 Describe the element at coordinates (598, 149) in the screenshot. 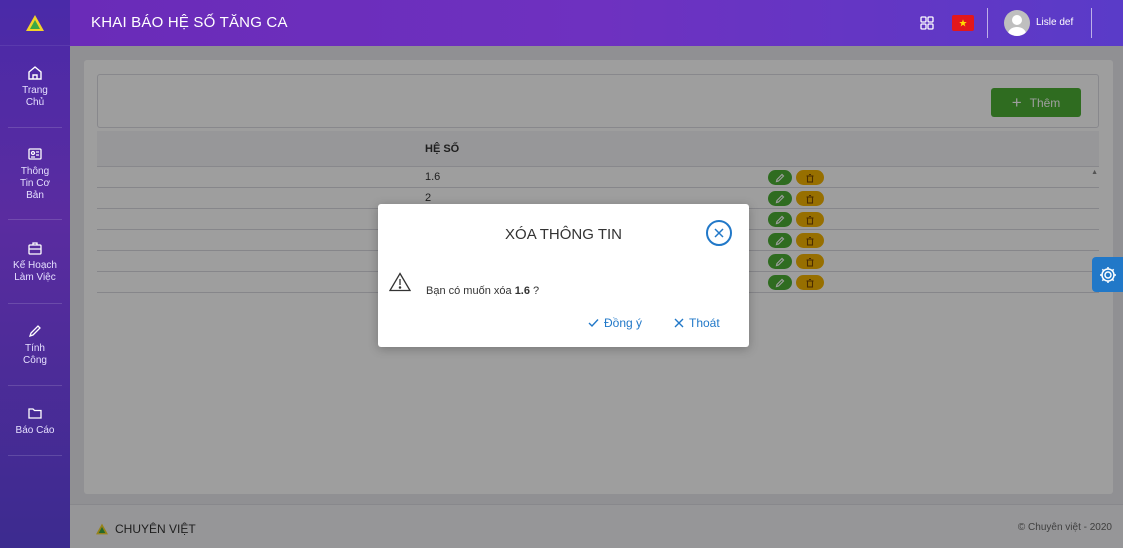

I see `table-header: HỆ SỐ` at that location.